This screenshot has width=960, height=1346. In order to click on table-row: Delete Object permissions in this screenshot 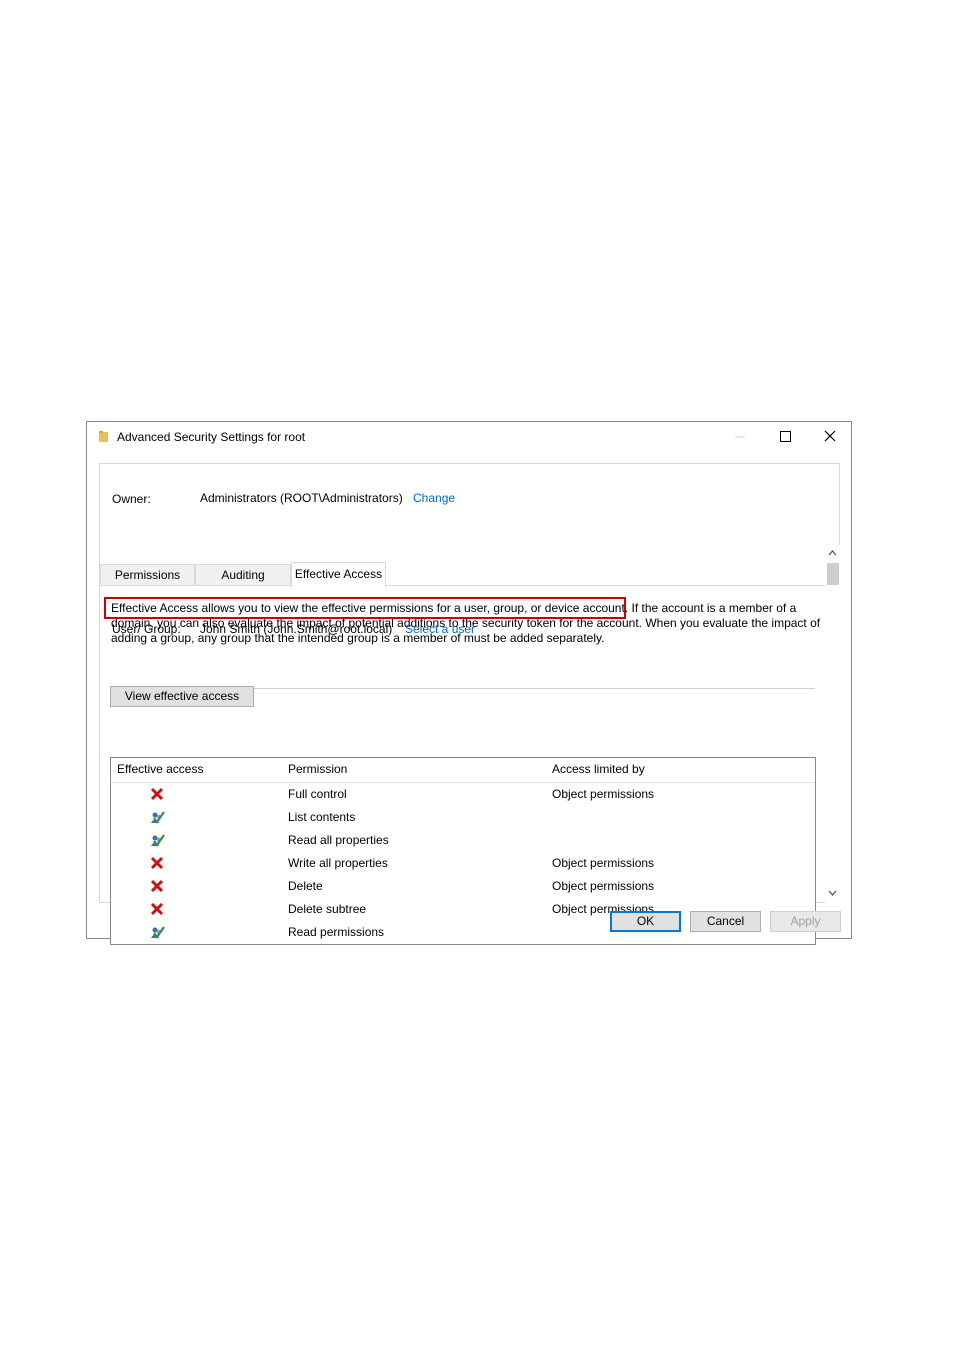, I will do `click(463, 886)`.